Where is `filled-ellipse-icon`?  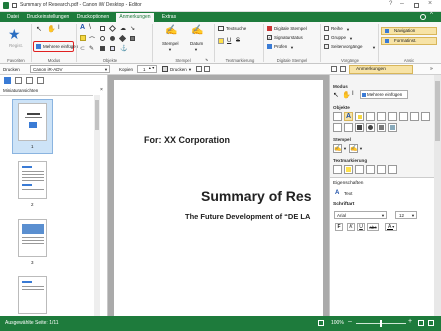 filled-ellipse-icon is located at coordinates (112, 38).